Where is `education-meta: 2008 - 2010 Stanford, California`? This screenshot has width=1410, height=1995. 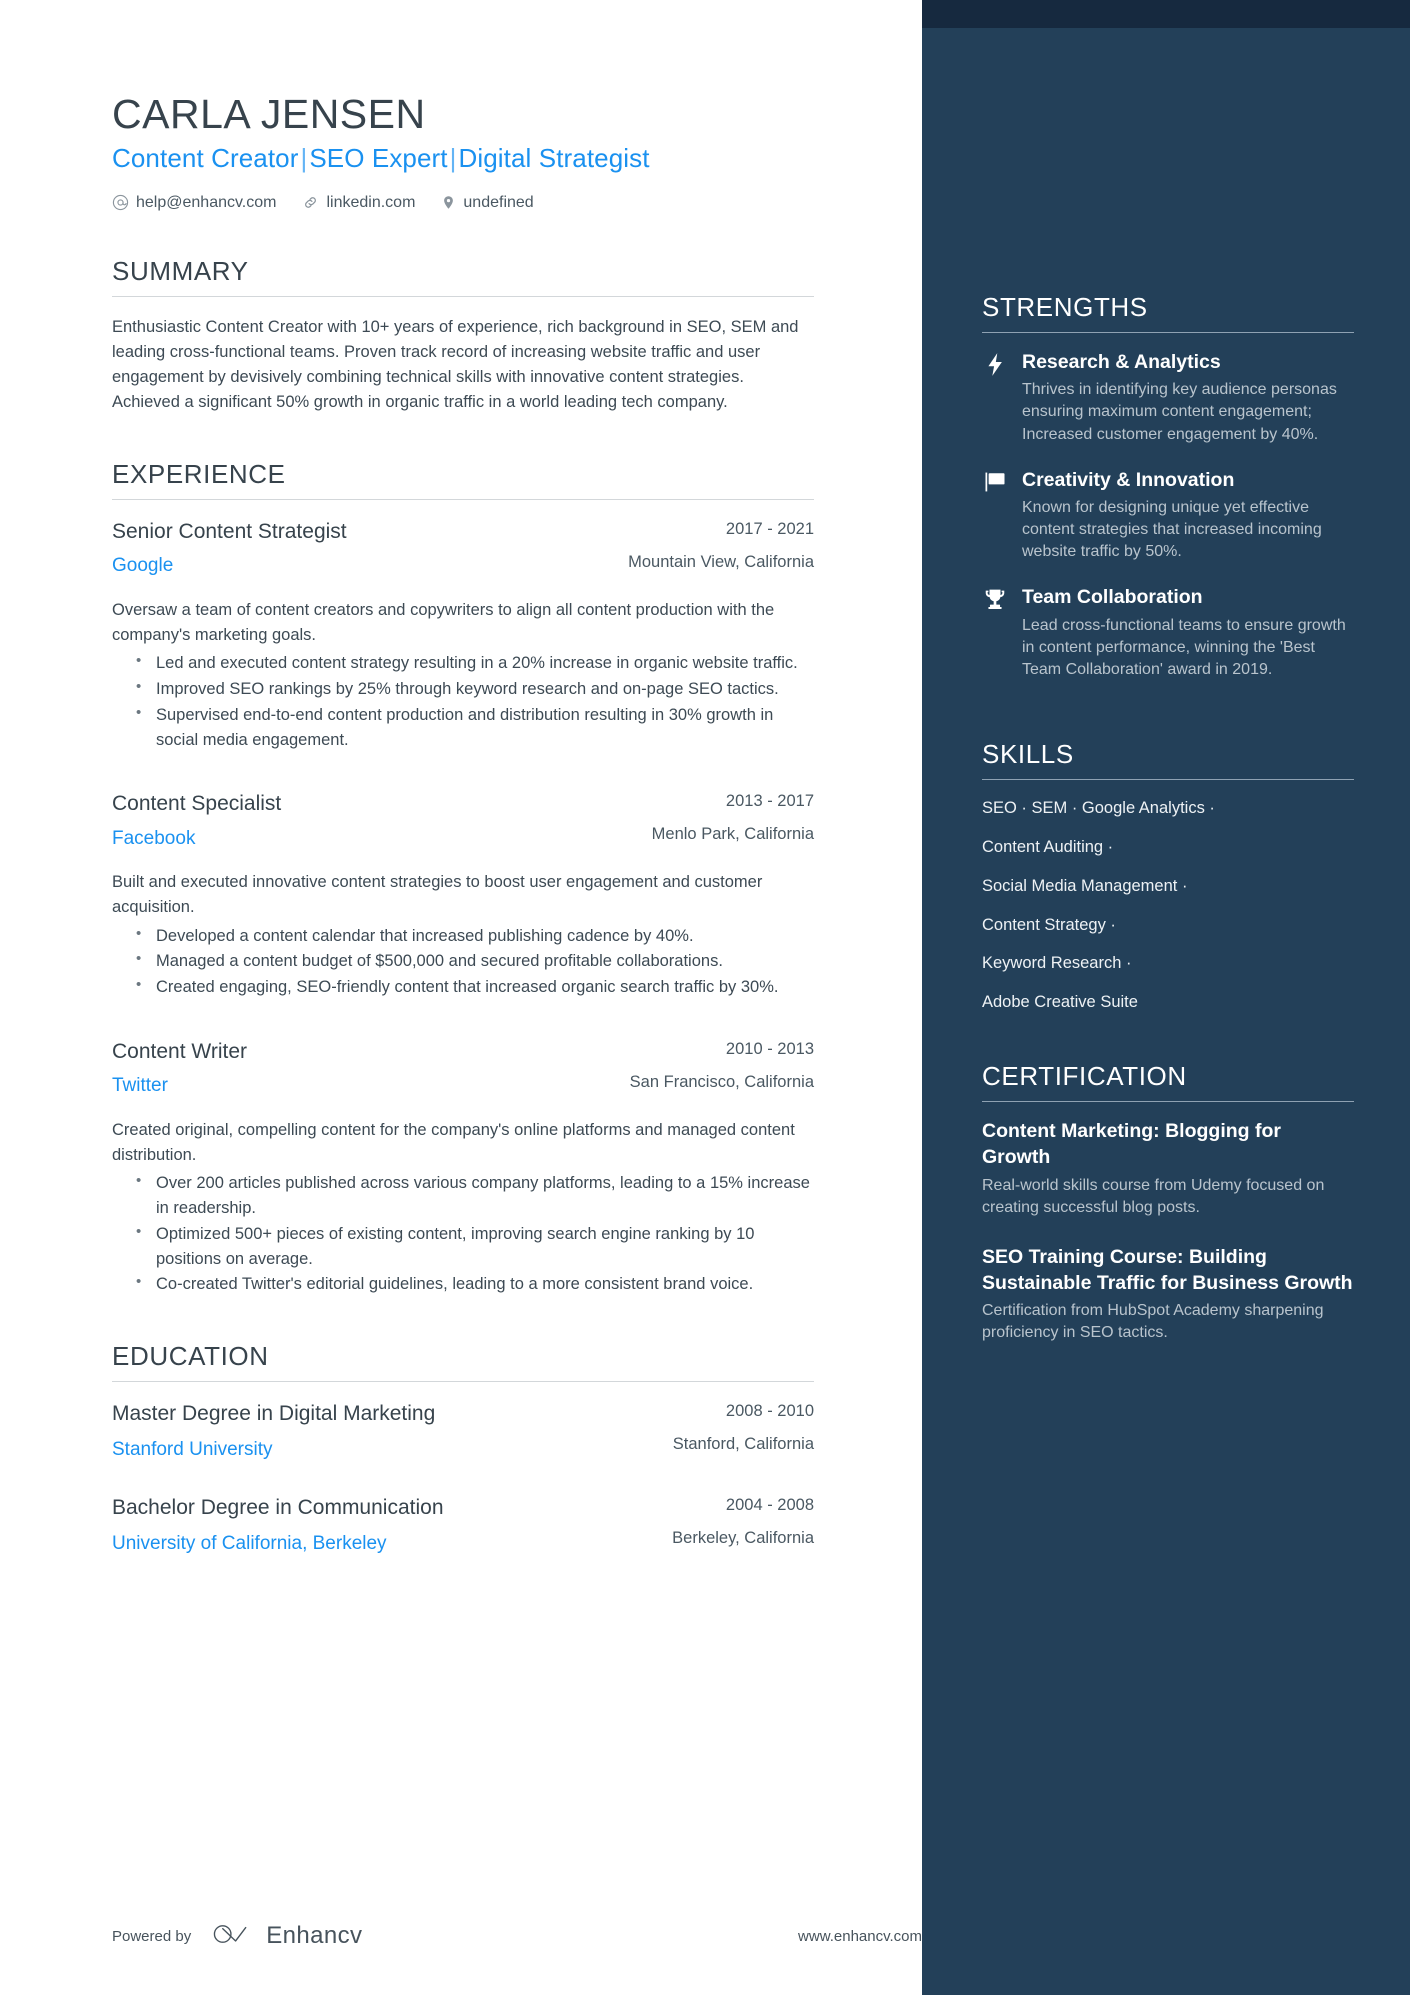
education-meta: 2008 - 2010 Stanford, California is located at coordinates (743, 1428).